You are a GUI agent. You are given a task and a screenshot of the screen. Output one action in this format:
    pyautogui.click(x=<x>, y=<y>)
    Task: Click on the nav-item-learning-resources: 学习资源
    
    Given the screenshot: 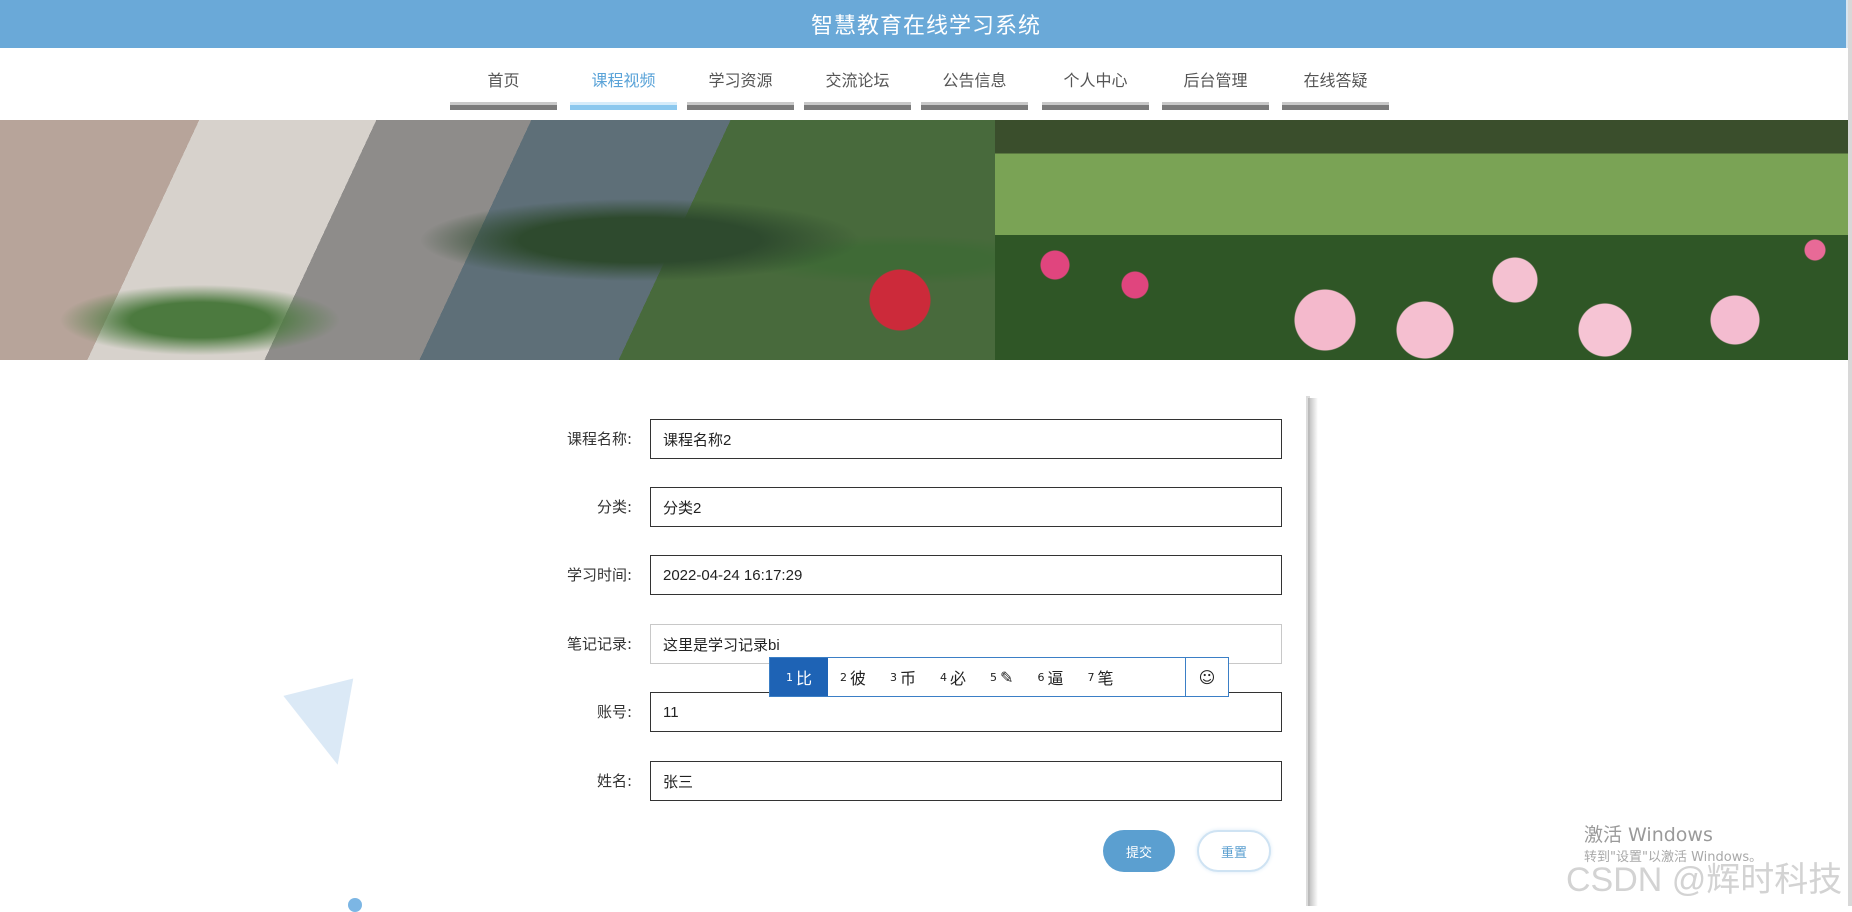 What is the action you would take?
    pyautogui.click(x=740, y=90)
    